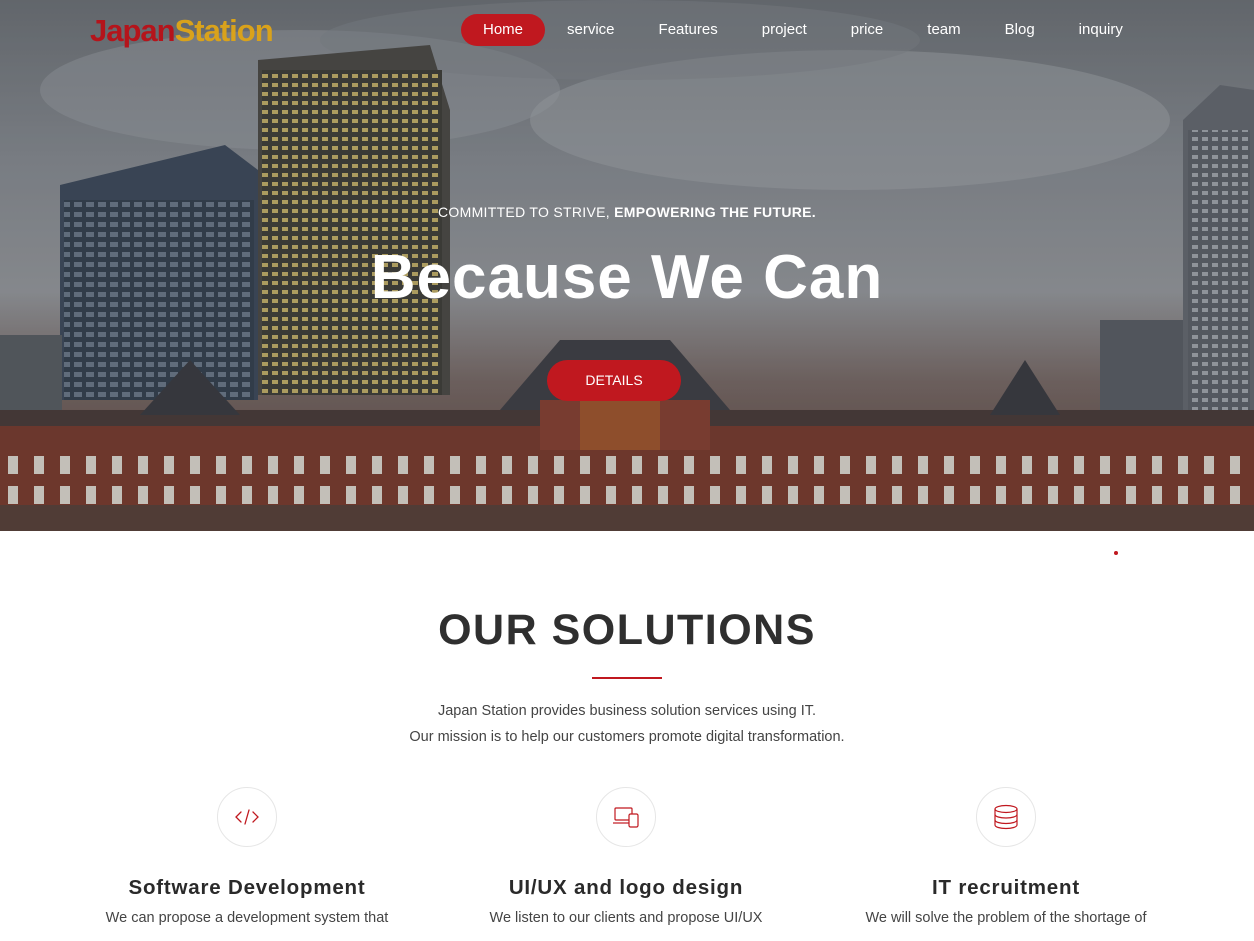 The image size is (1254, 941). I want to click on details-button: DETAILS, so click(614, 380).